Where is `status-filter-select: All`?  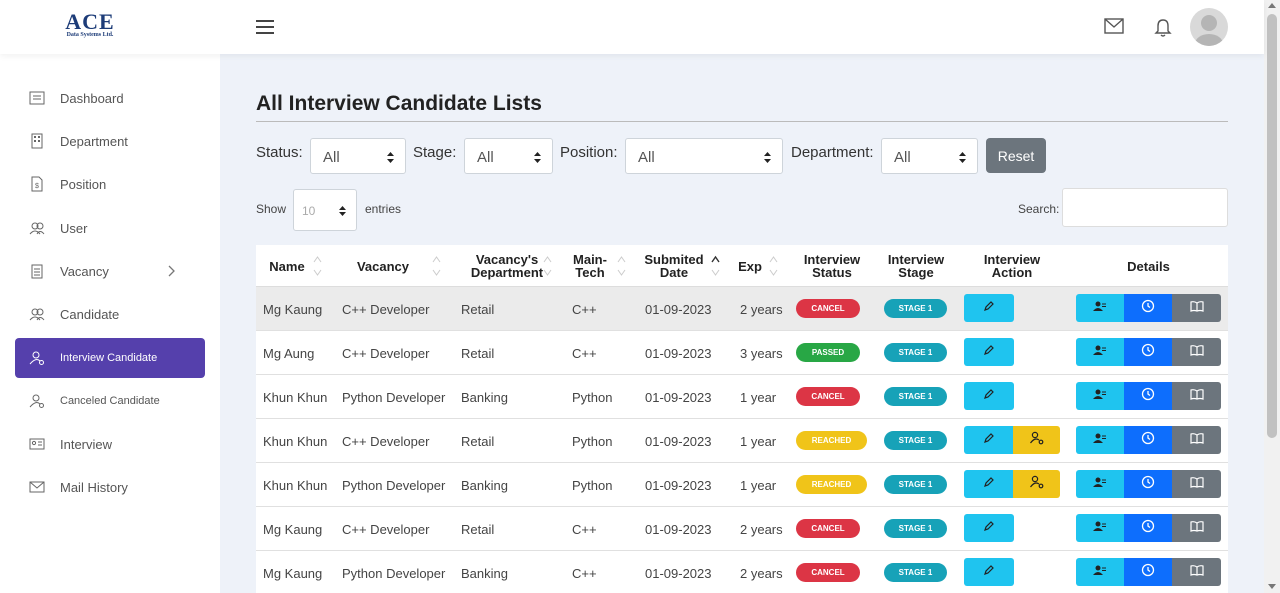
status-filter-select: All is located at coordinates (358, 156).